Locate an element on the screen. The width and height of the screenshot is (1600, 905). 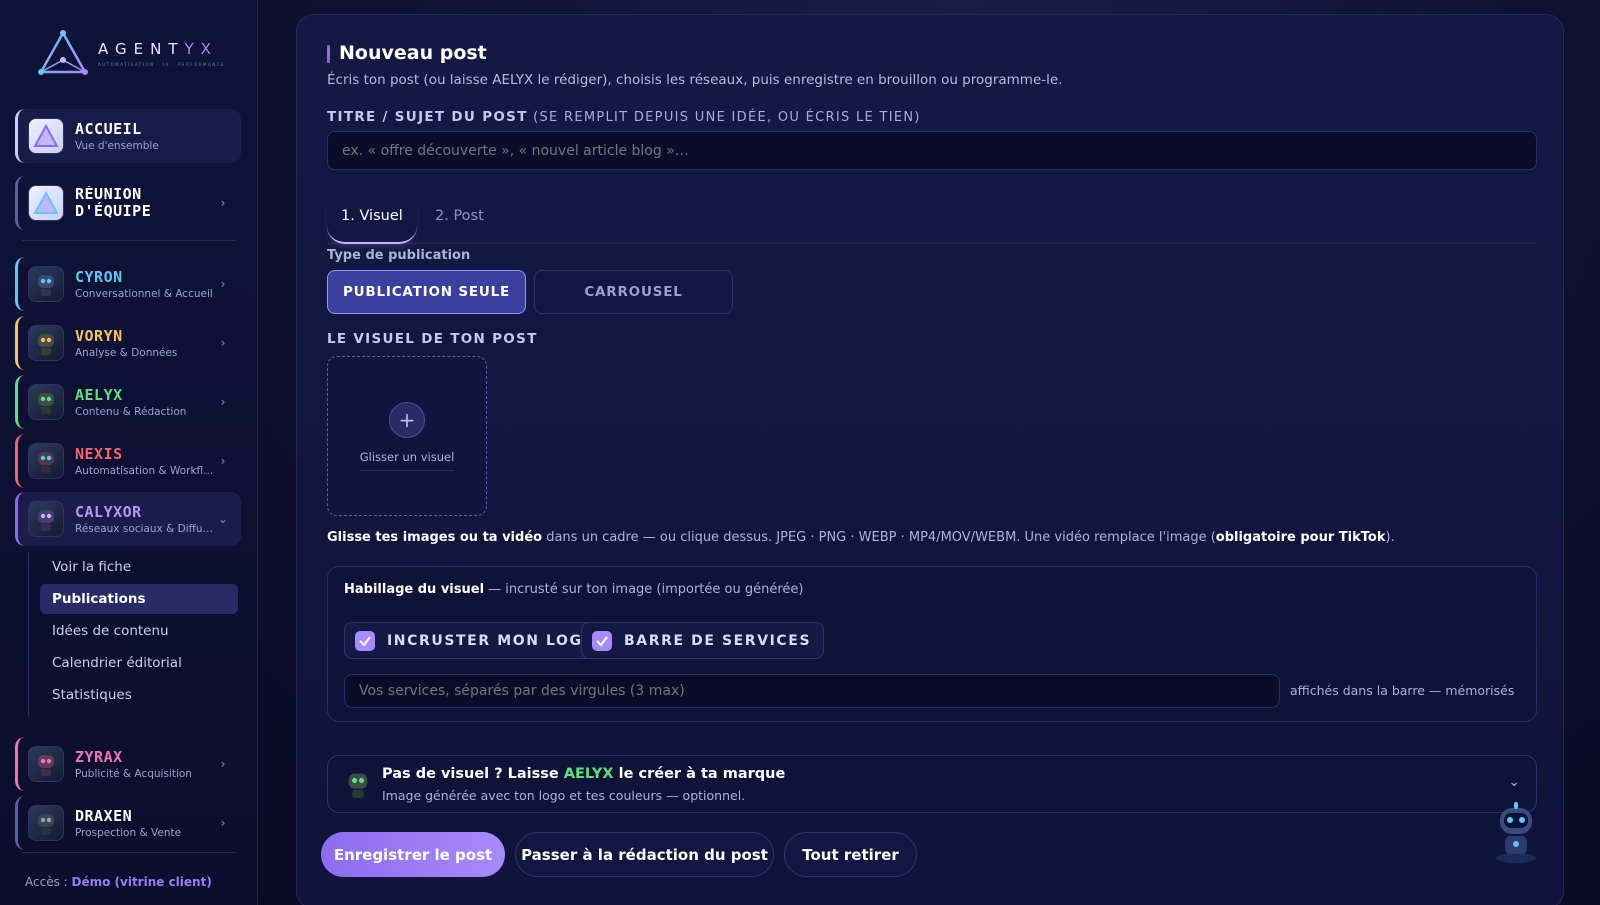
visual-dropzone: + Glisser un visuel is located at coordinates (407, 436).